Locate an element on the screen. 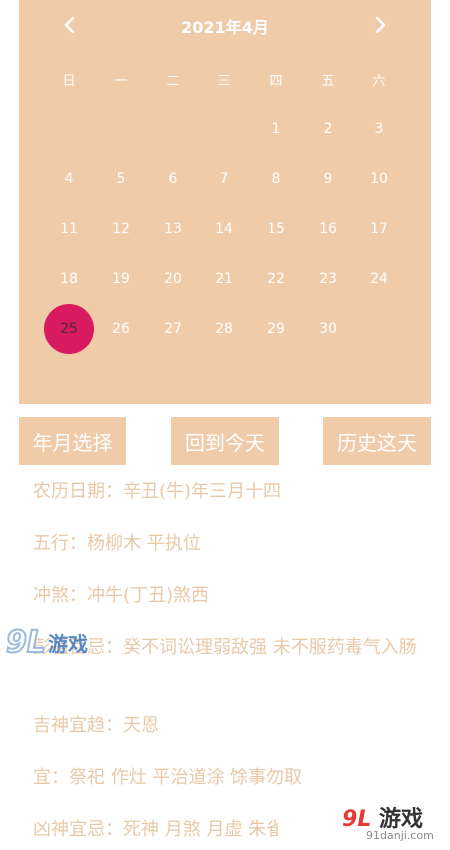 The height and width of the screenshot is (850, 450). calendar-day: 29 is located at coordinates (276, 329).